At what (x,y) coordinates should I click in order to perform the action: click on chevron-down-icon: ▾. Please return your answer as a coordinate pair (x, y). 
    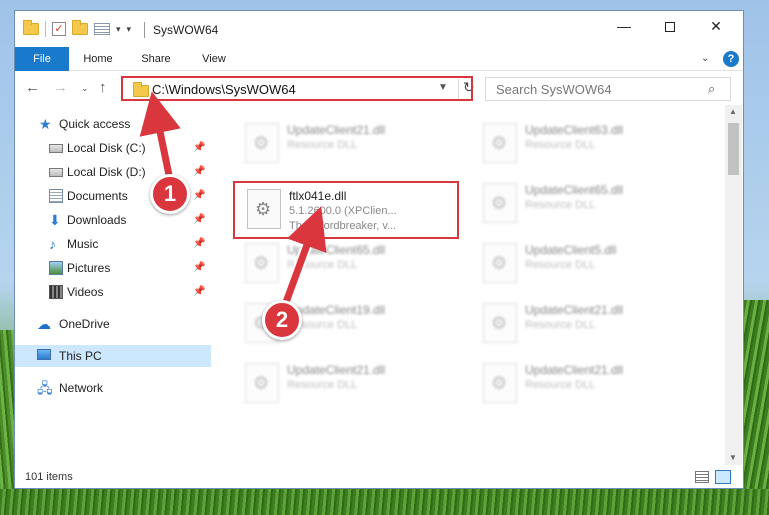
    Looking at the image, I should click on (118, 29).